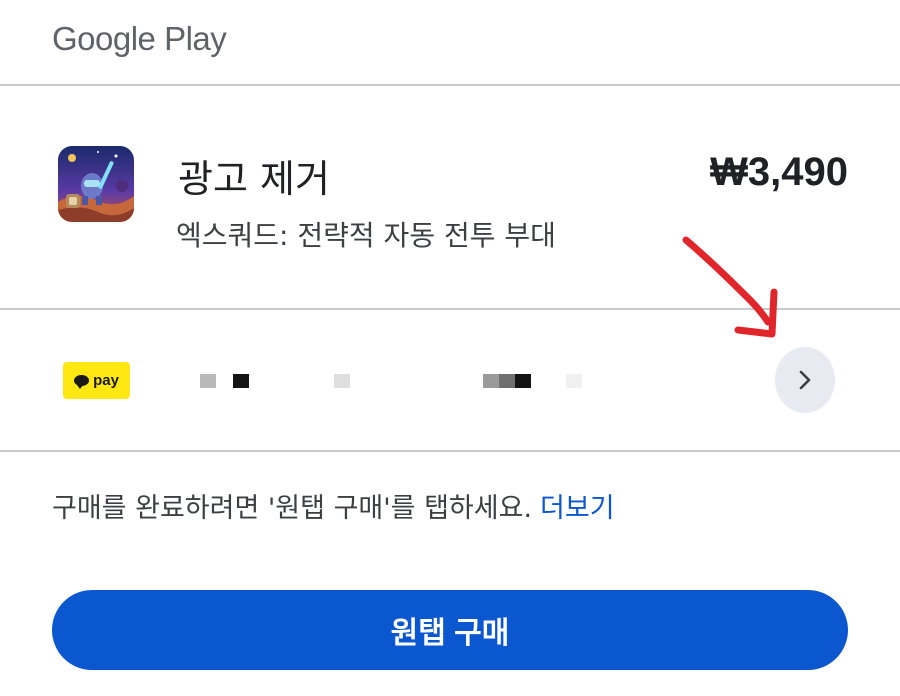 The image size is (900, 696). What do you see at coordinates (779, 172) in the screenshot?
I see `item-price: ₩3,490` at bounding box center [779, 172].